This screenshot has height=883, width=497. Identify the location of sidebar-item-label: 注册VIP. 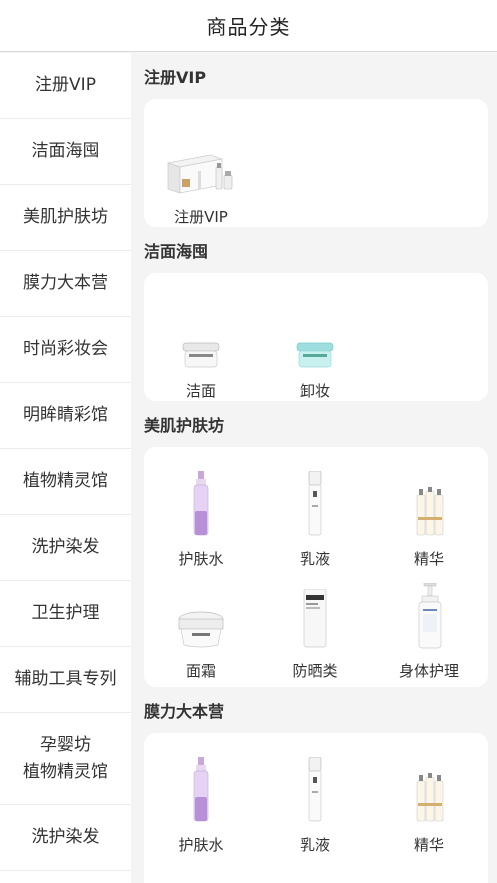
(65, 85).